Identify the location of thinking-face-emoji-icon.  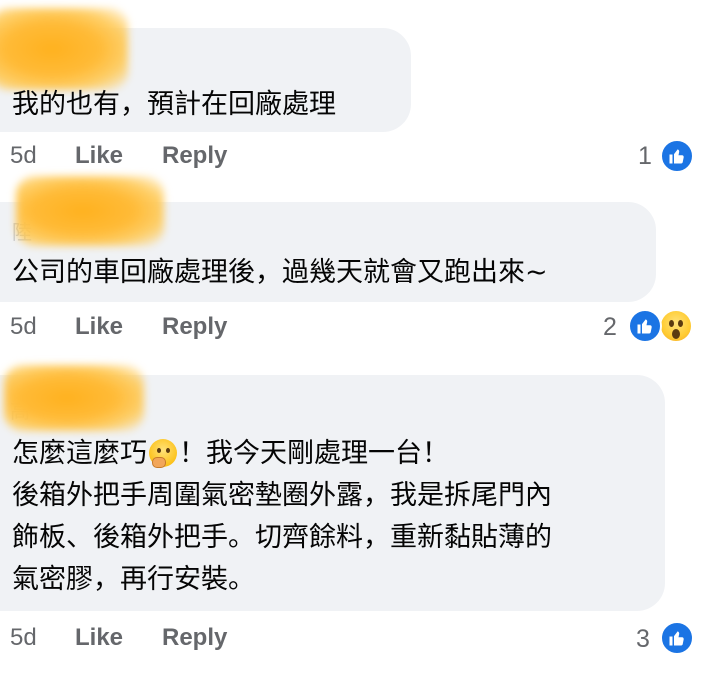
(163, 453).